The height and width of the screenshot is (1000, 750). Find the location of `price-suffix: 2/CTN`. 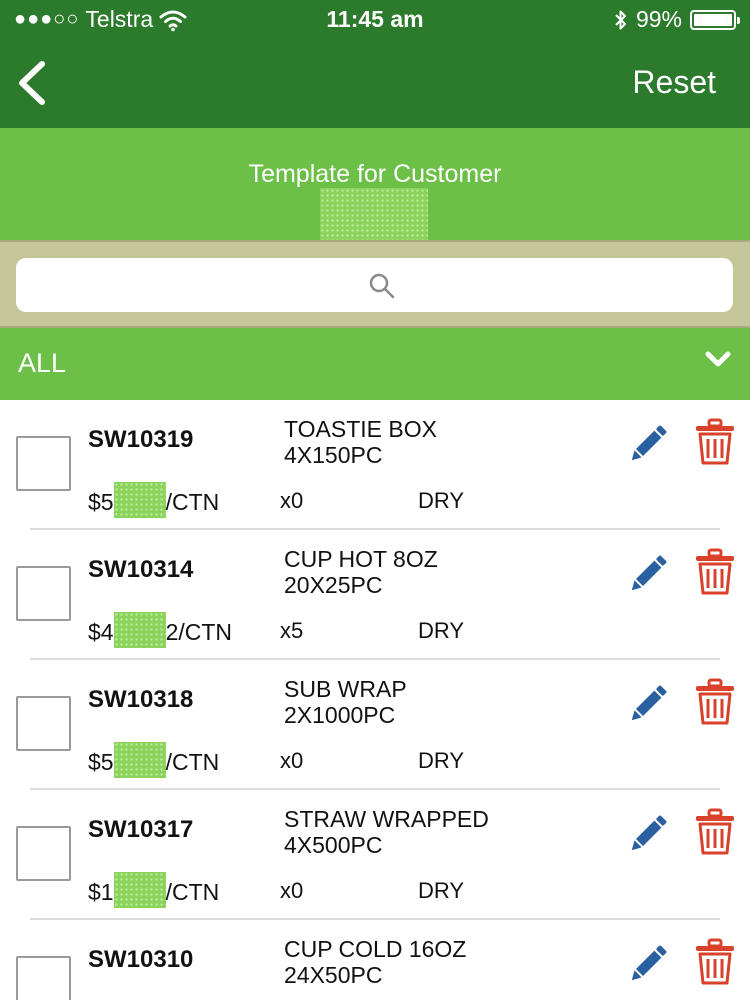

price-suffix: 2/CTN is located at coordinates (199, 631).